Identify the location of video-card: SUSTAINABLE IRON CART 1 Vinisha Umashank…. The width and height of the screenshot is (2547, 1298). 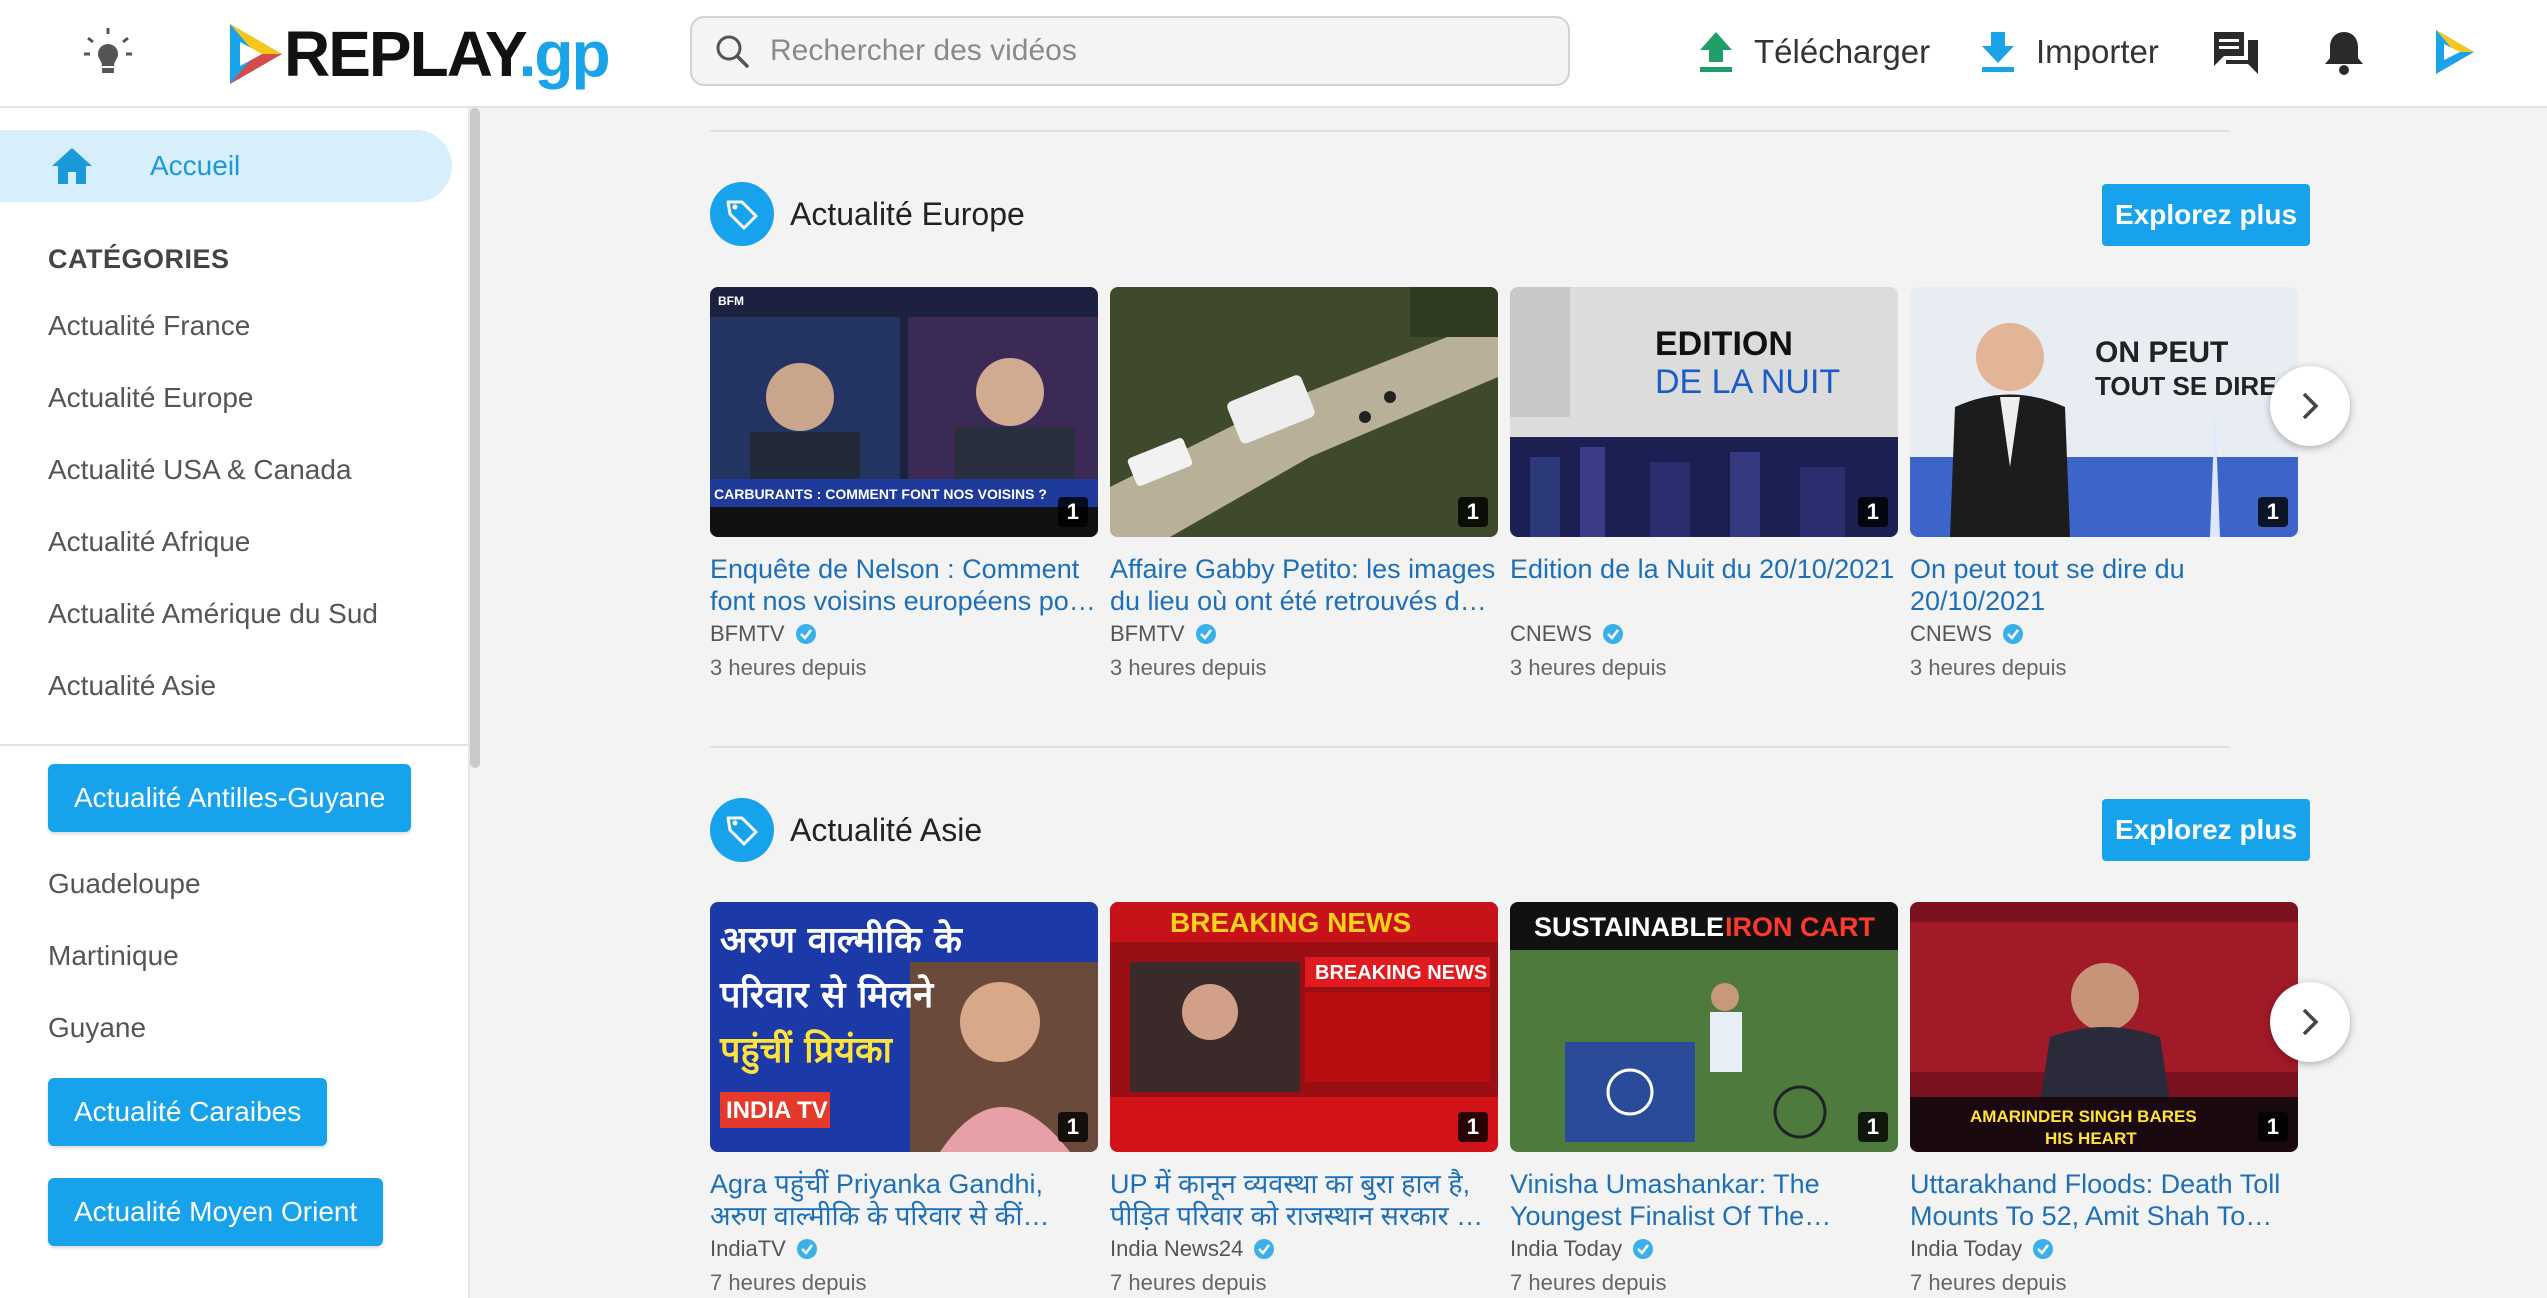
(1704, 1099).